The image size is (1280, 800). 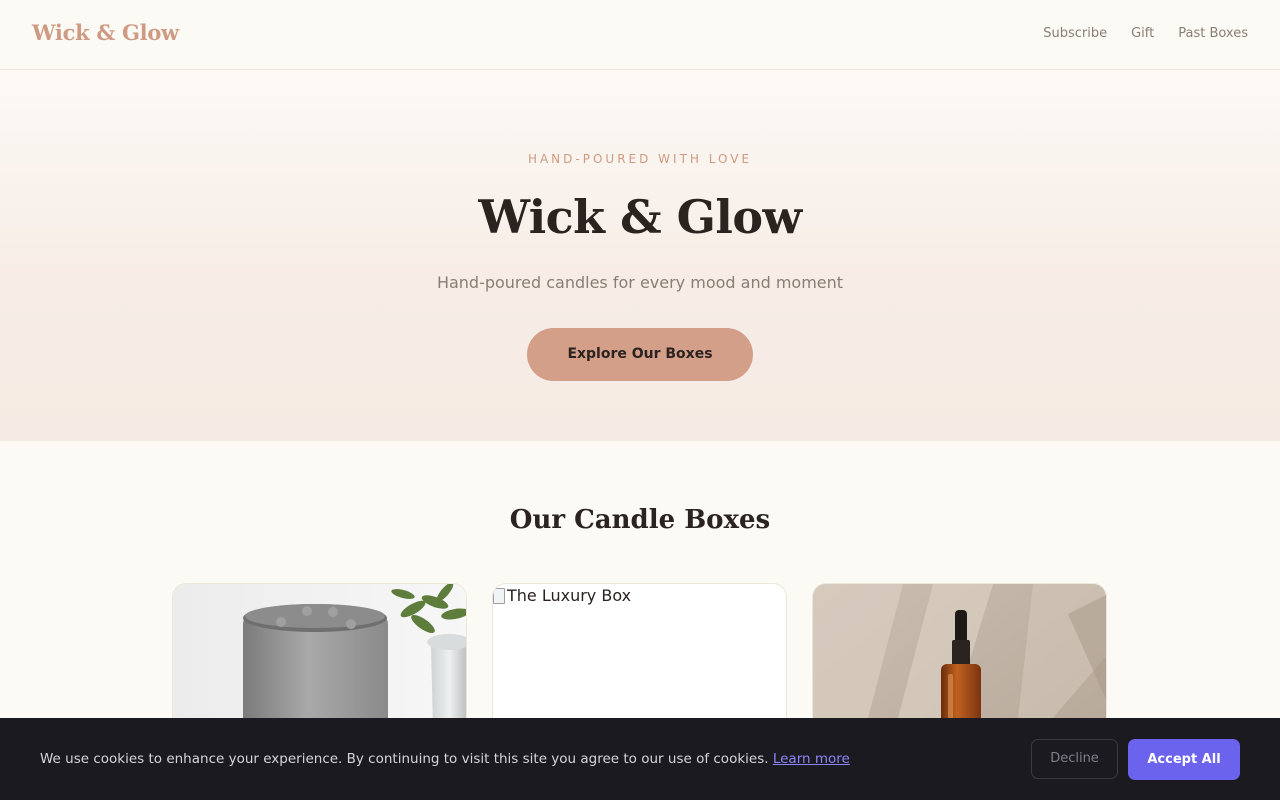 I want to click on section-title: Our Candle Boxes, so click(x=640, y=520).